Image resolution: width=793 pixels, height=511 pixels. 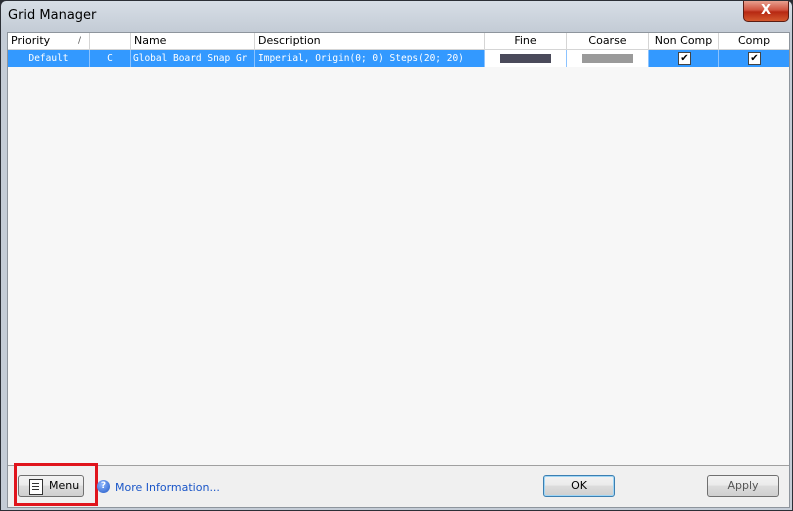 I want to click on non-comp-checkbox: ✔, so click(x=684, y=58).